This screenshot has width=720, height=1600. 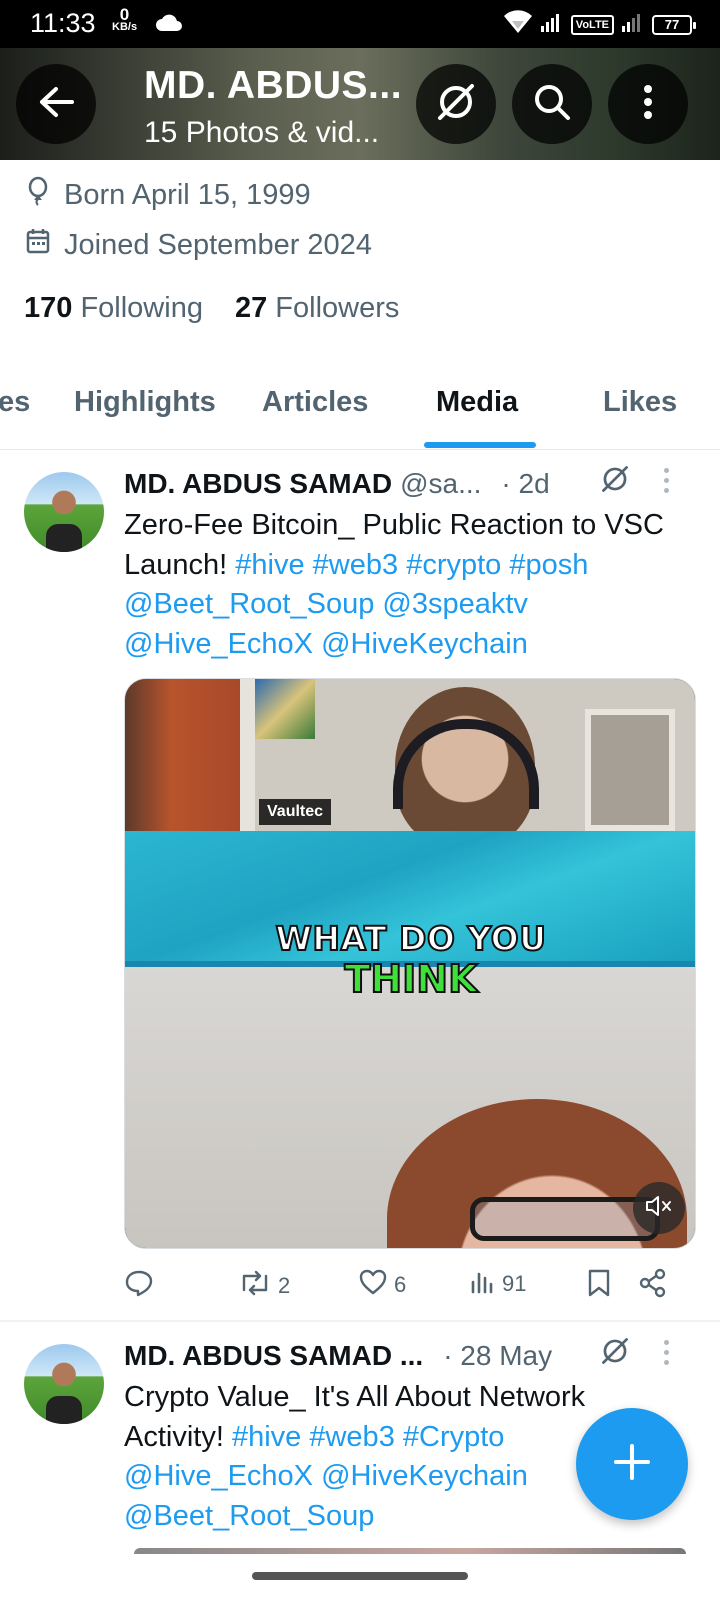 I want to click on video-shelf, so click(x=630, y=770).